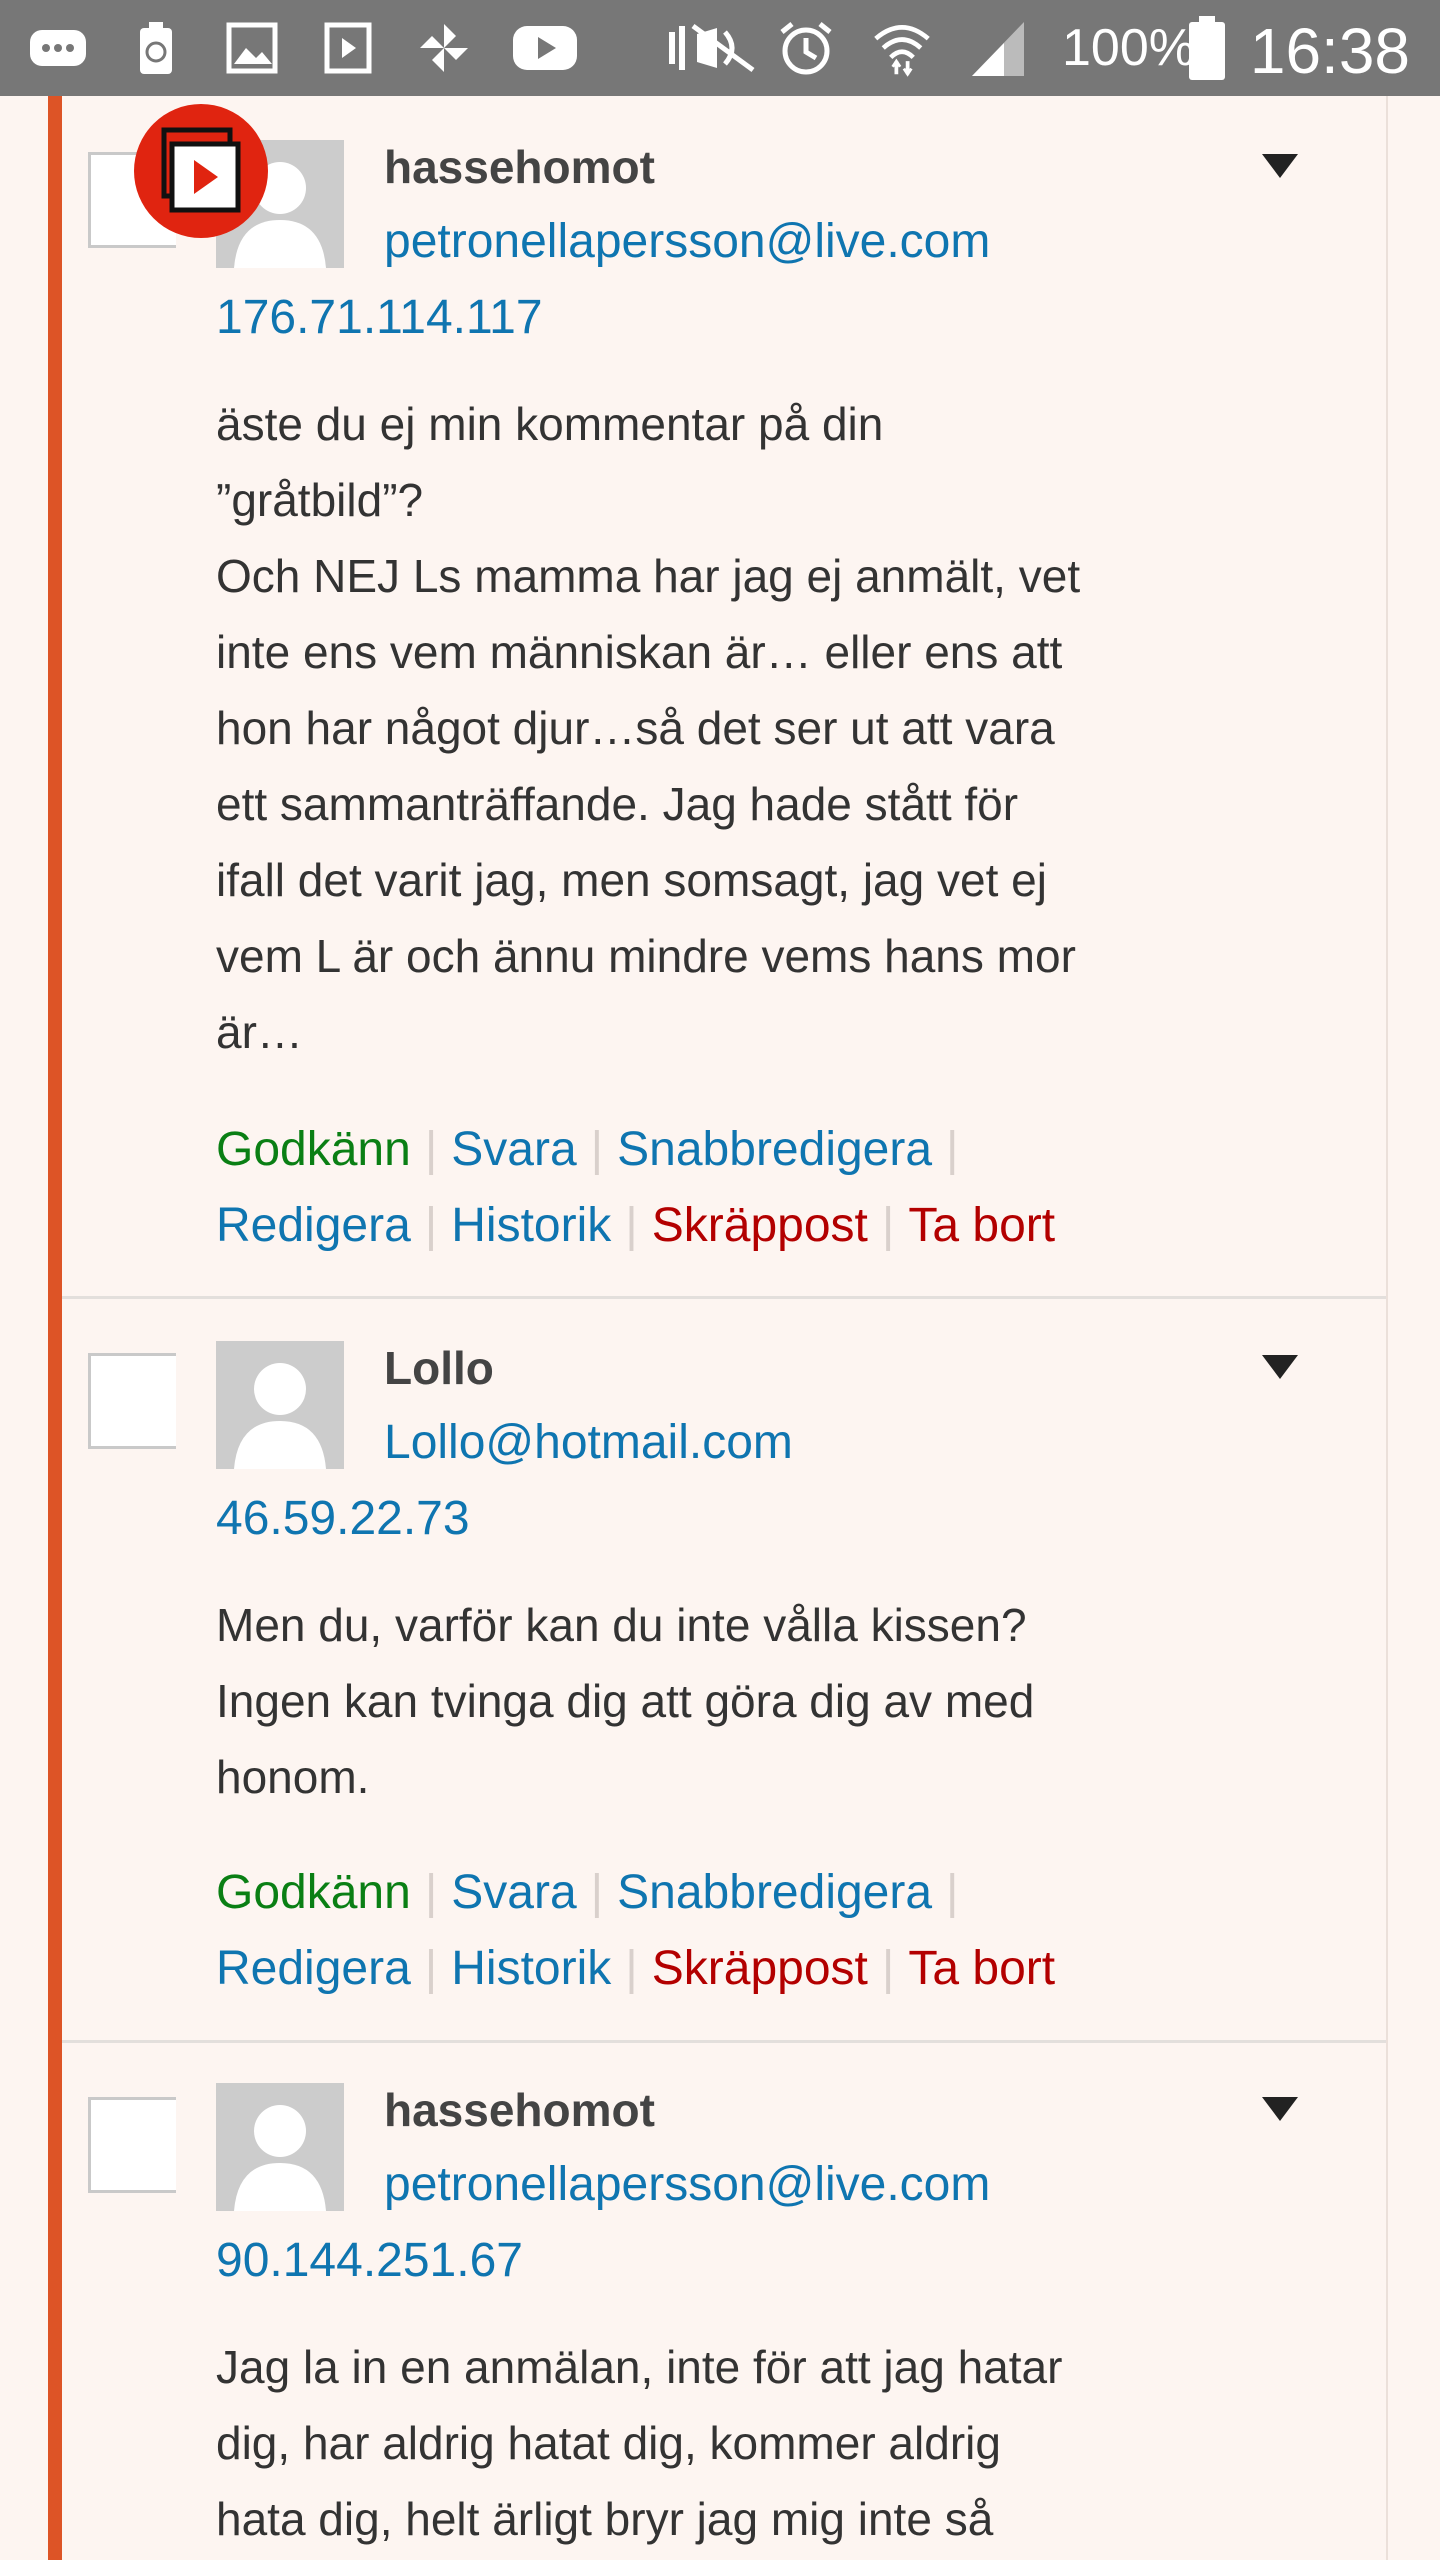 The image size is (1440, 2560). I want to click on comment-author-email: Lollo@hotmail.com, so click(588, 1442).